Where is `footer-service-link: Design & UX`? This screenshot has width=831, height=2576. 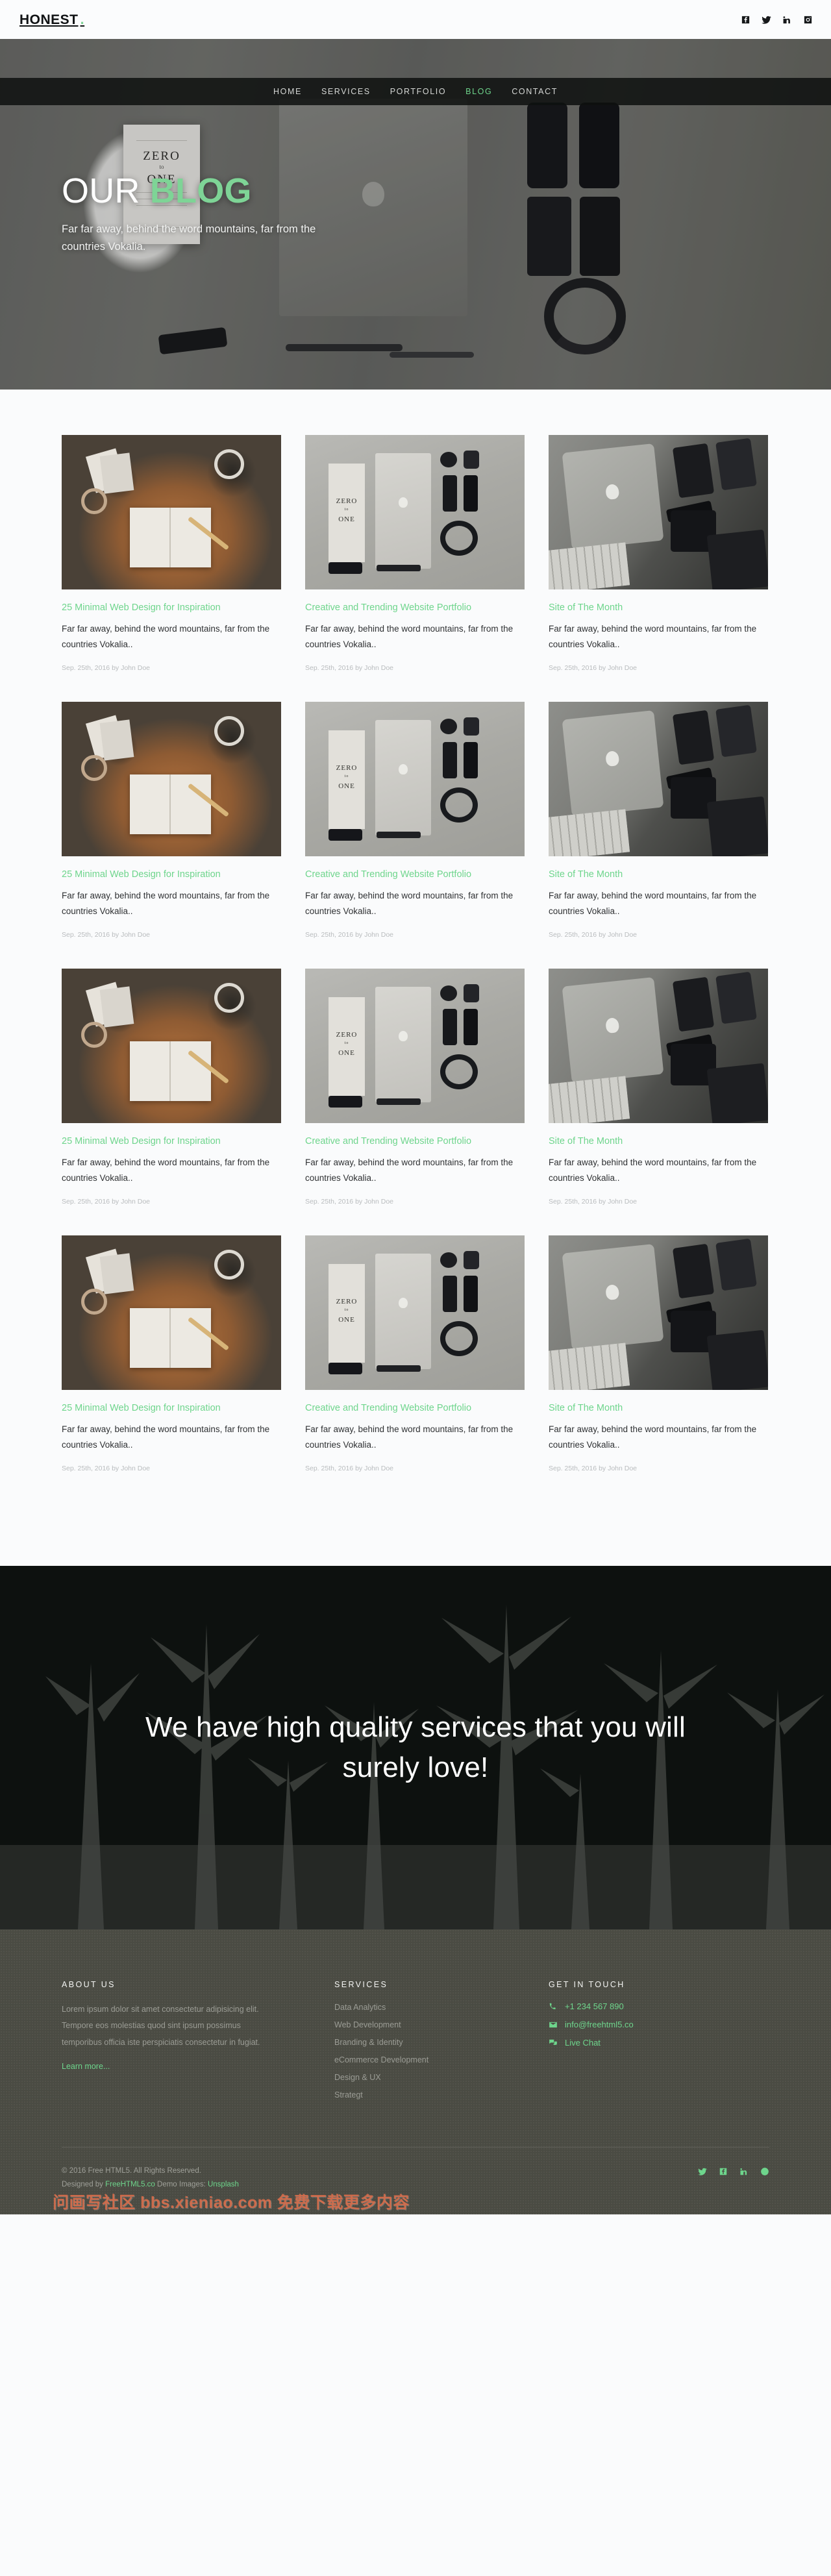
footer-service-link: Design & UX is located at coordinates (357, 2077).